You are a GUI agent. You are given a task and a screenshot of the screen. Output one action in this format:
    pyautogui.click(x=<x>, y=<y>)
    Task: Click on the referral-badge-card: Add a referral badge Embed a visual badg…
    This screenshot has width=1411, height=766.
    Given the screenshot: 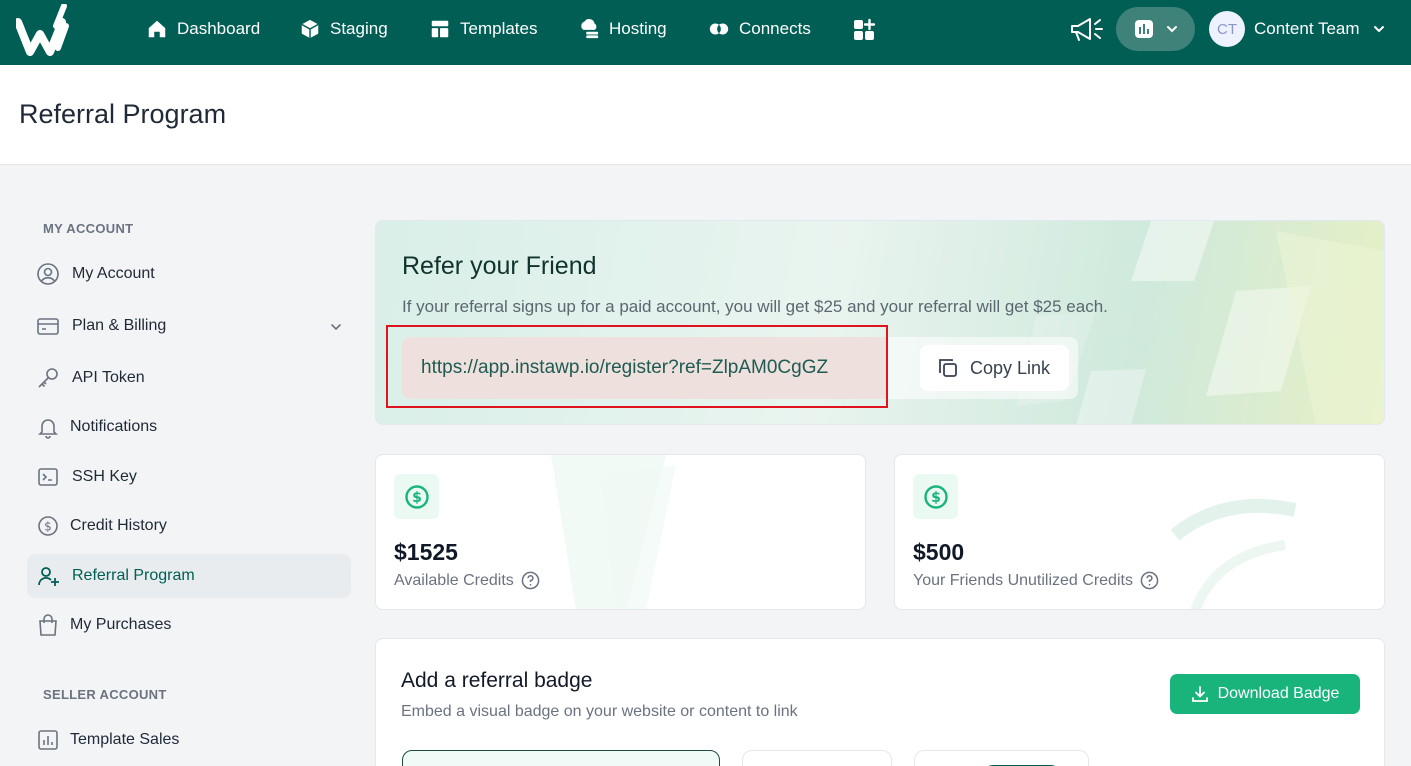 What is the action you would take?
    pyautogui.click(x=880, y=702)
    